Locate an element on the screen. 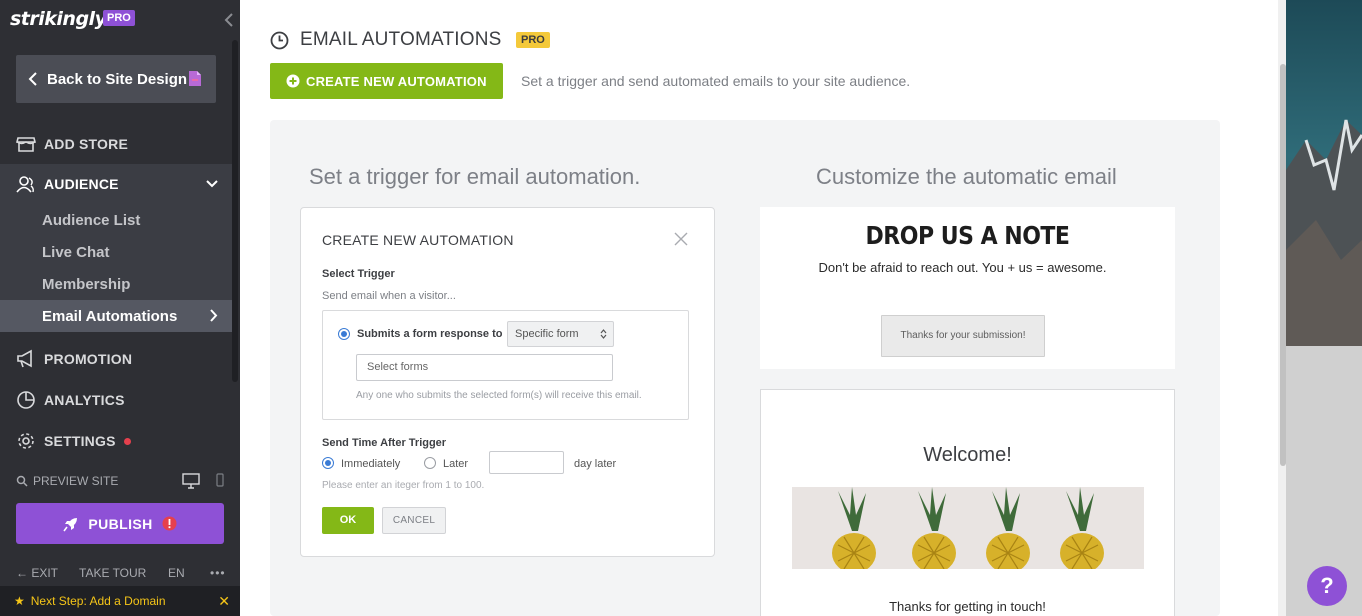 The height and width of the screenshot is (616, 1362). close-icon: ✕ is located at coordinates (224, 601).